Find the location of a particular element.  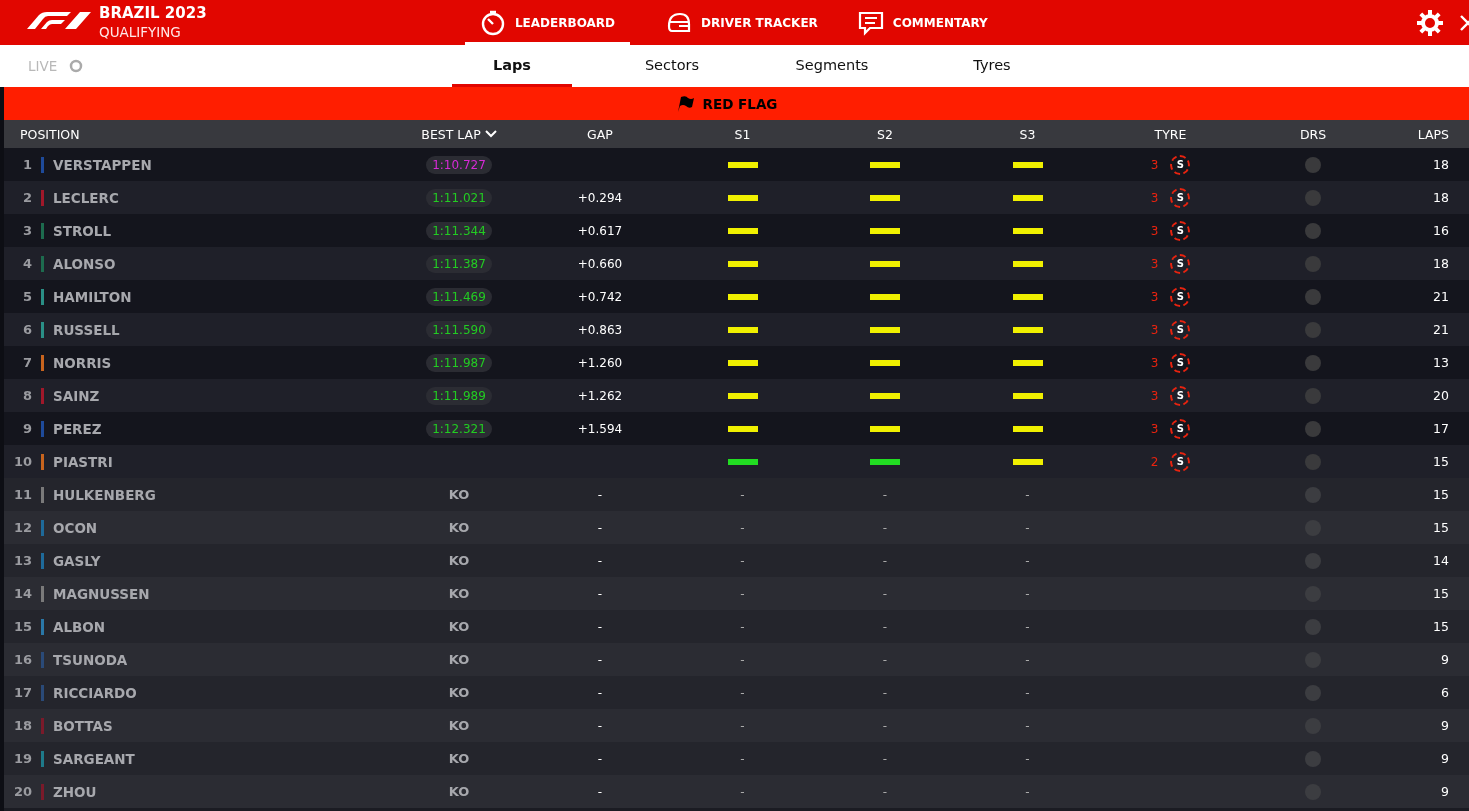

driver-row: 6 RUSSELL 1:11.590 +0.863 3 S 21 is located at coordinates (736, 329).